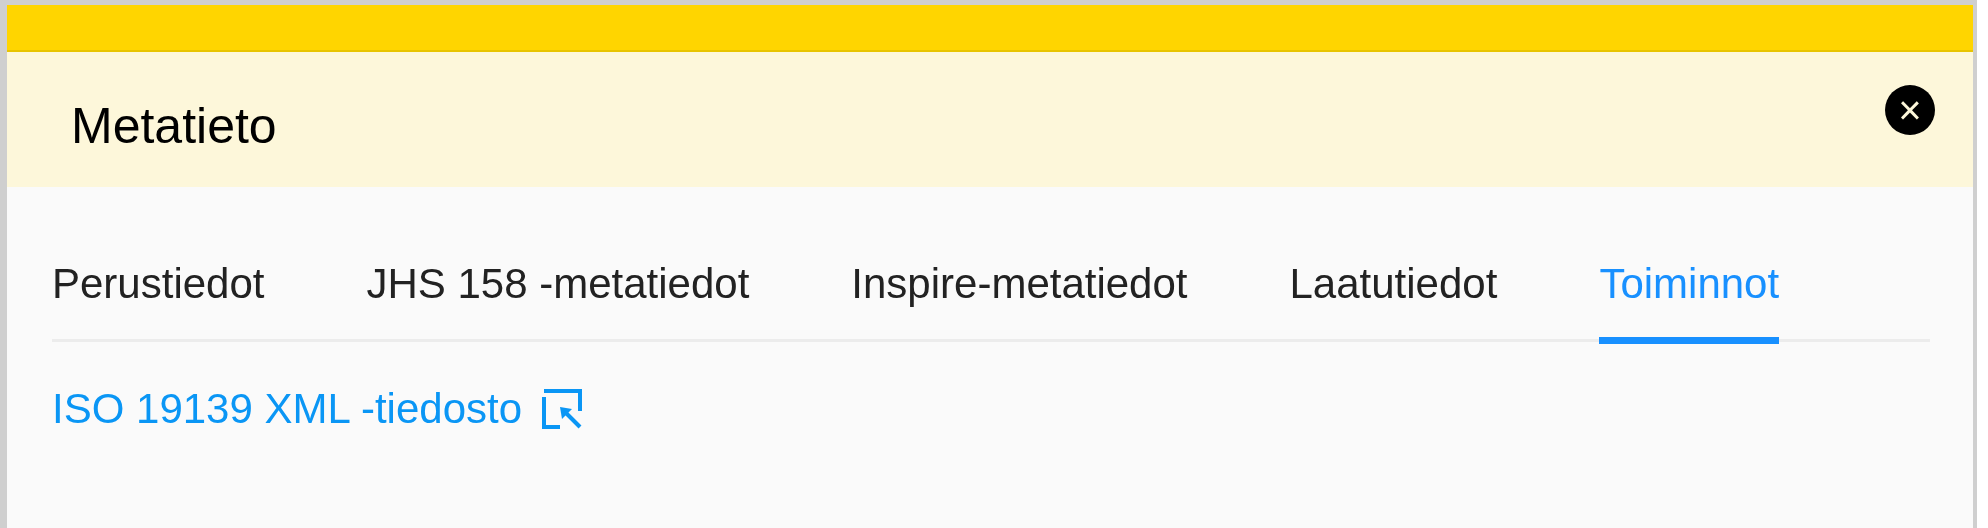 This screenshot has height=528, width=1988. I want to click on tab: Laatutiedot, so click(1393, 301).